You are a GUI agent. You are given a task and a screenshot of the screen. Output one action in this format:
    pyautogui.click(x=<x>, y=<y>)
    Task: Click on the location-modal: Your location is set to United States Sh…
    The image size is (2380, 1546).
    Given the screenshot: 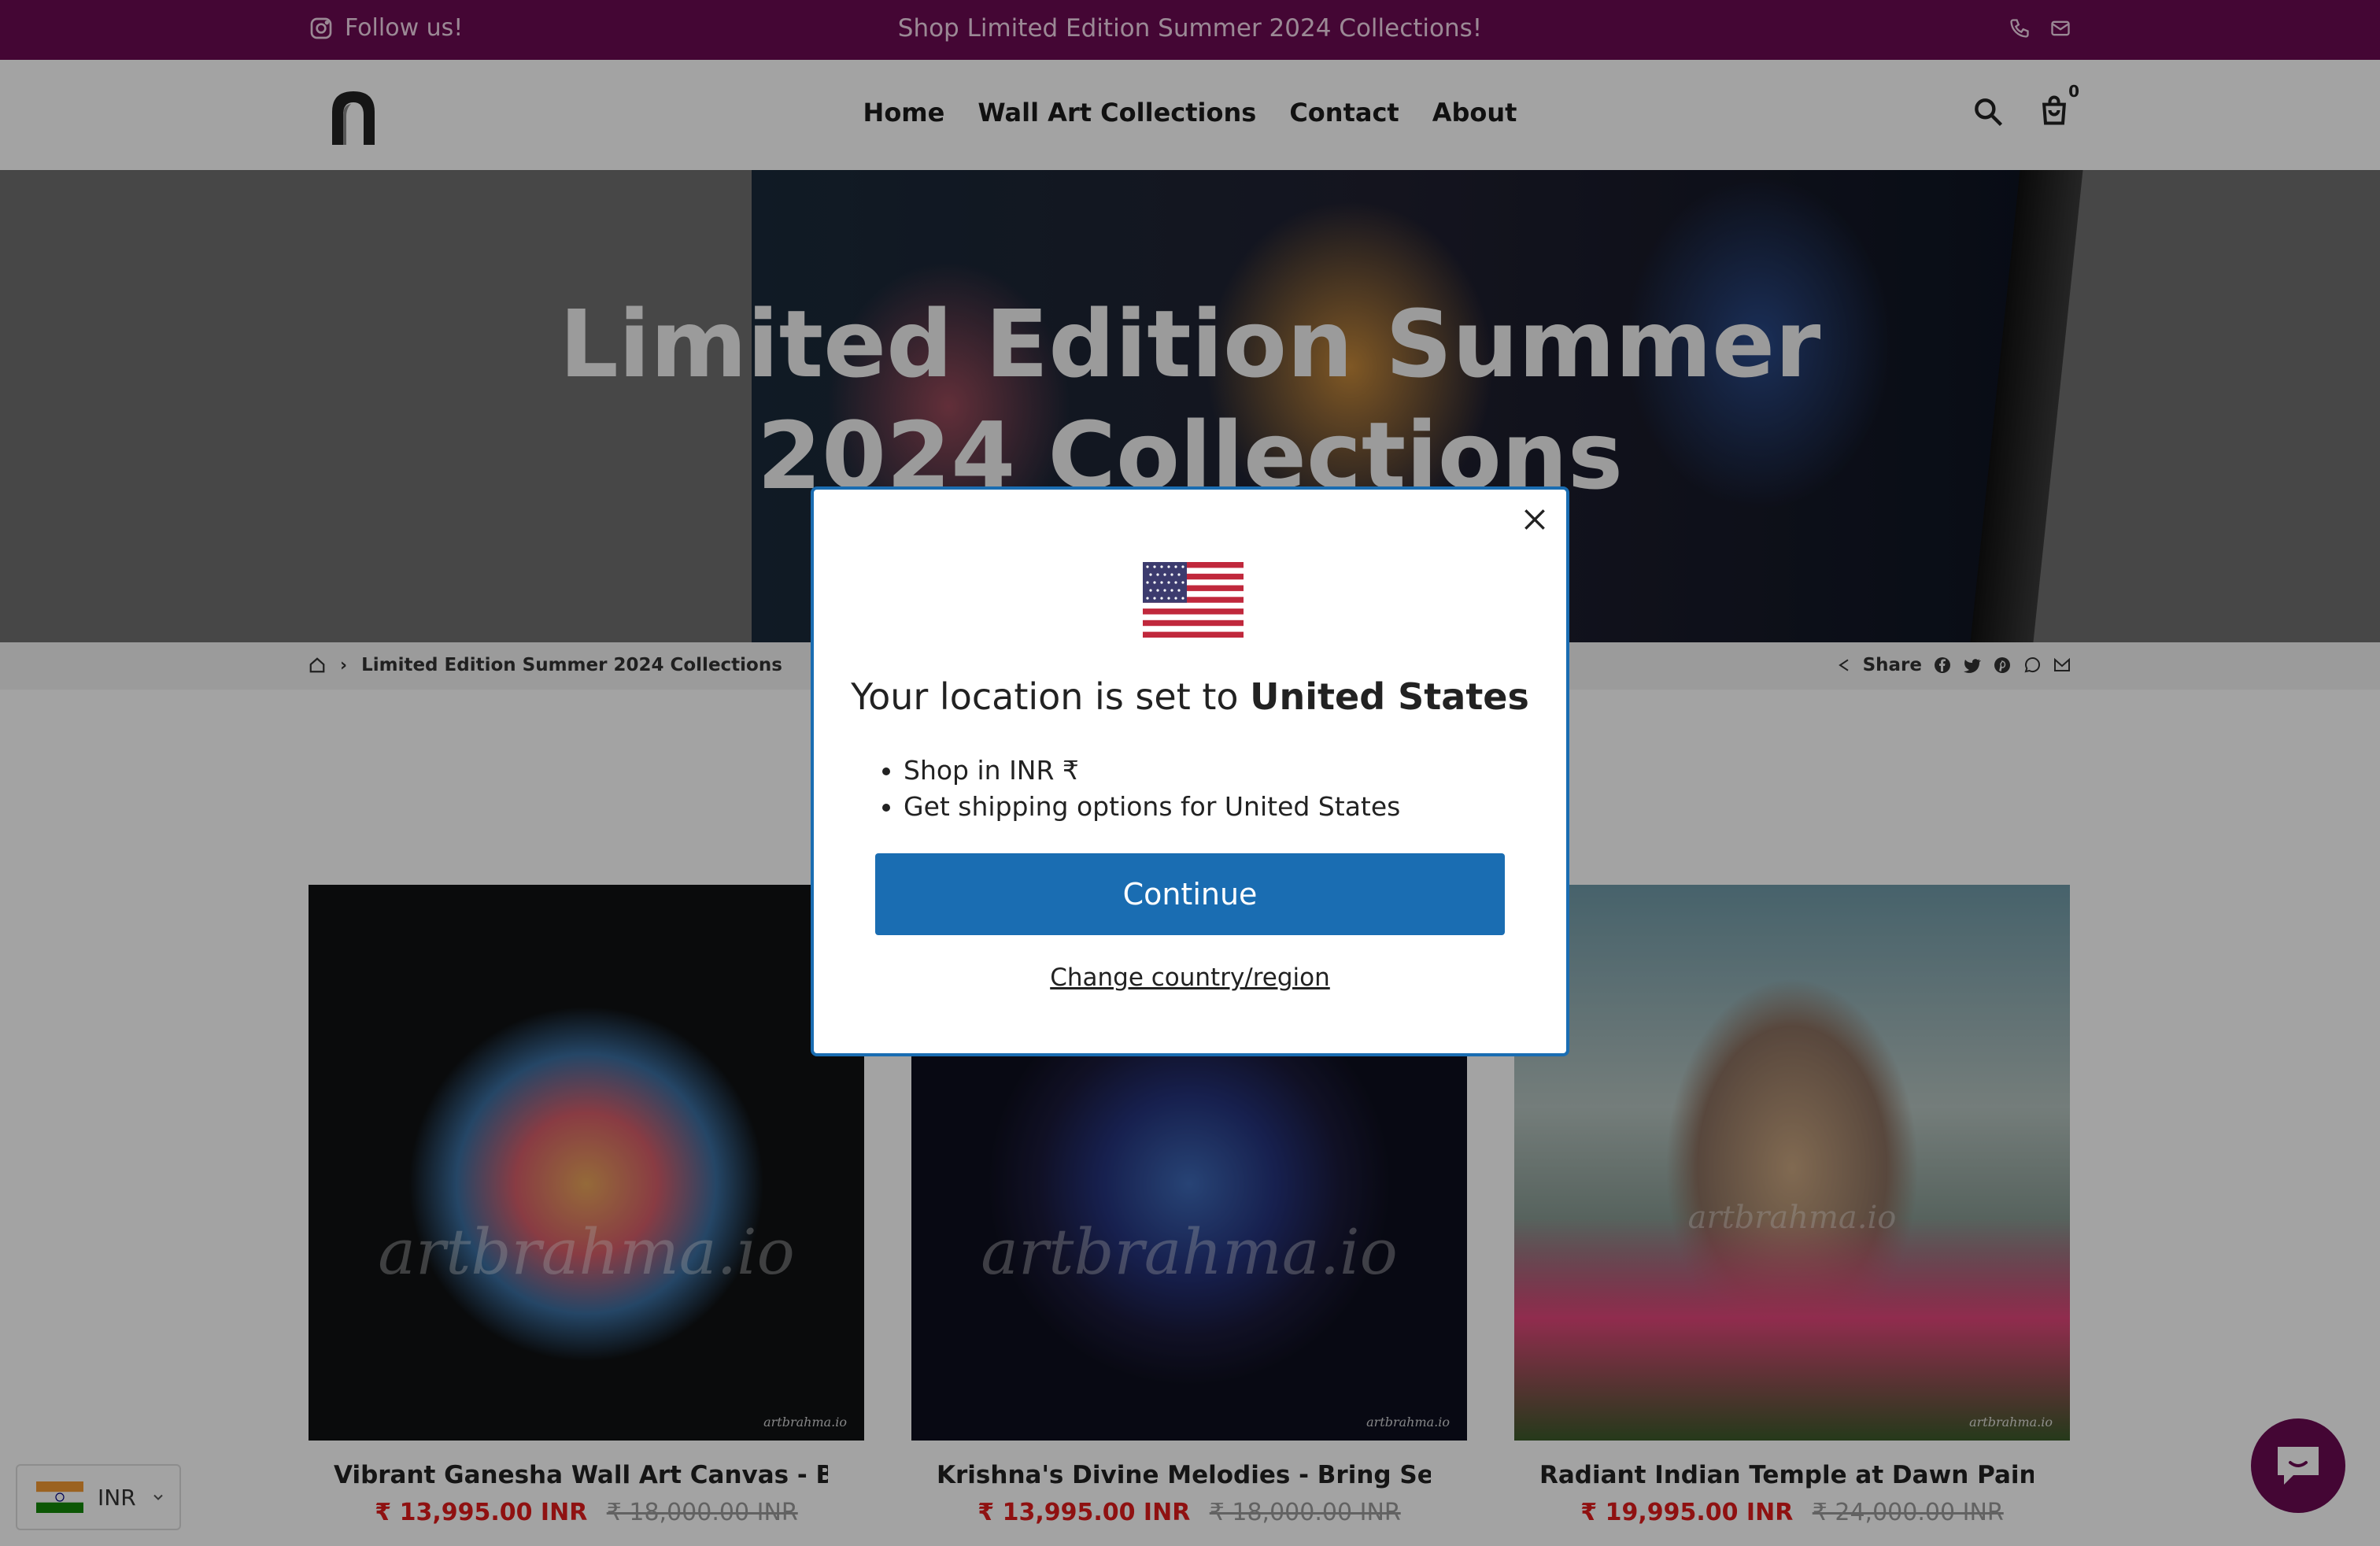 What is the action you would take?
    pyautogui.click(x=1190, y=771)
    